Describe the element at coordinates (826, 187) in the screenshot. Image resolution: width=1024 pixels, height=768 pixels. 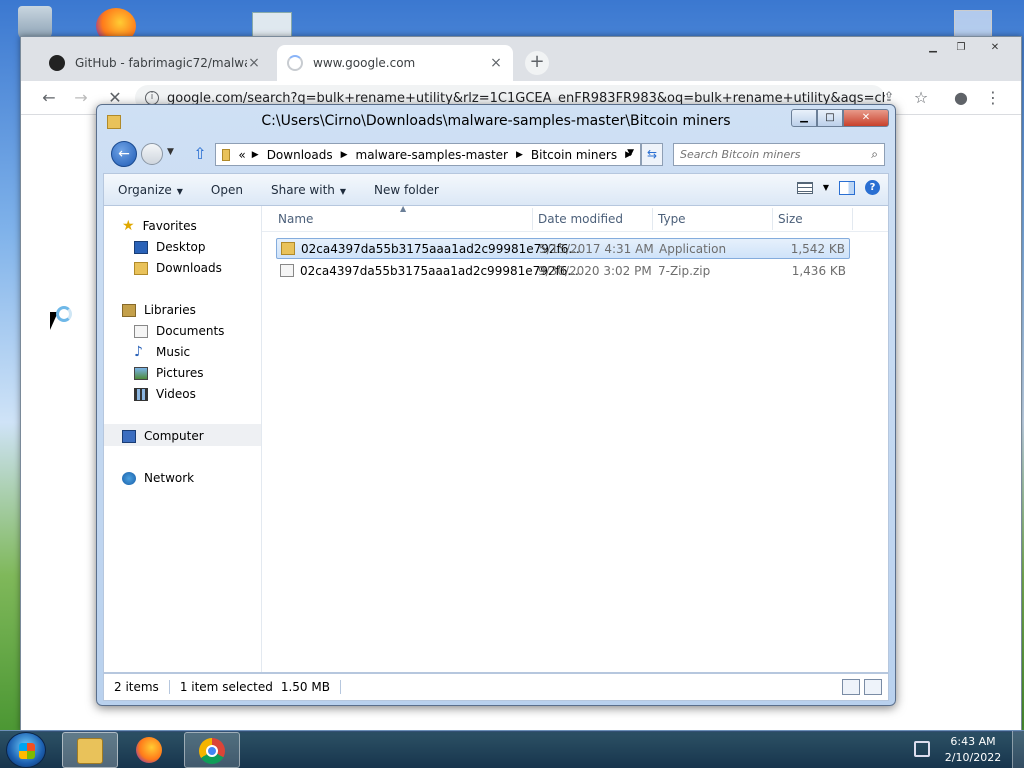
I see `view-chevron-down-icon: ▼` at that location.